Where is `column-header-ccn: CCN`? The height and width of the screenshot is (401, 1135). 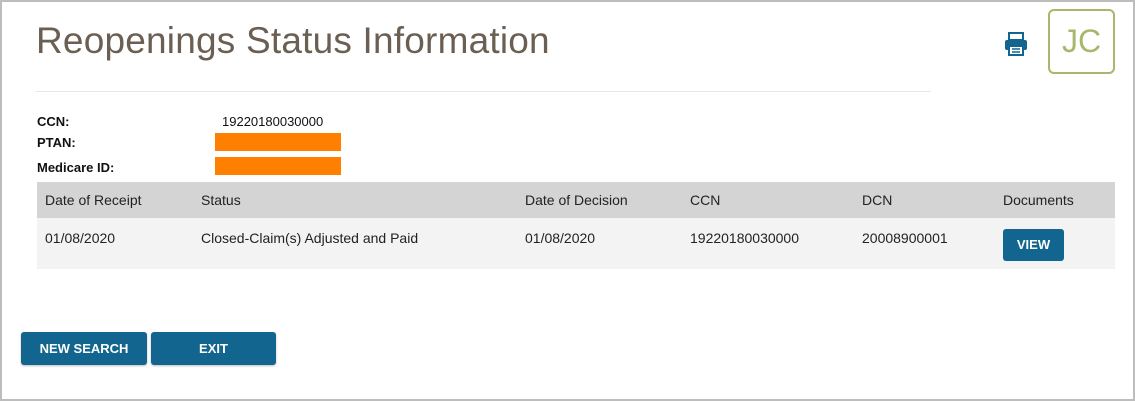 column-header-ccn: CCN is located at coordinates (768, 200).